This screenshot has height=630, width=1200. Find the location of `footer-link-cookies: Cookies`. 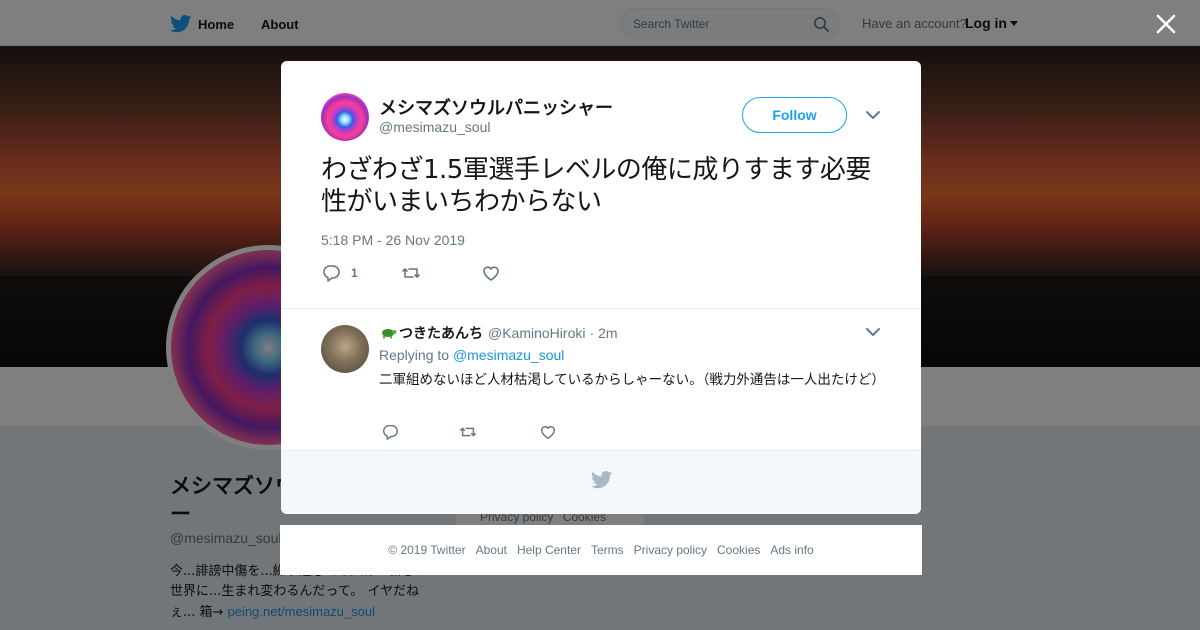

footer-link-cookies: Cookies is located at coordinates (738, 550).